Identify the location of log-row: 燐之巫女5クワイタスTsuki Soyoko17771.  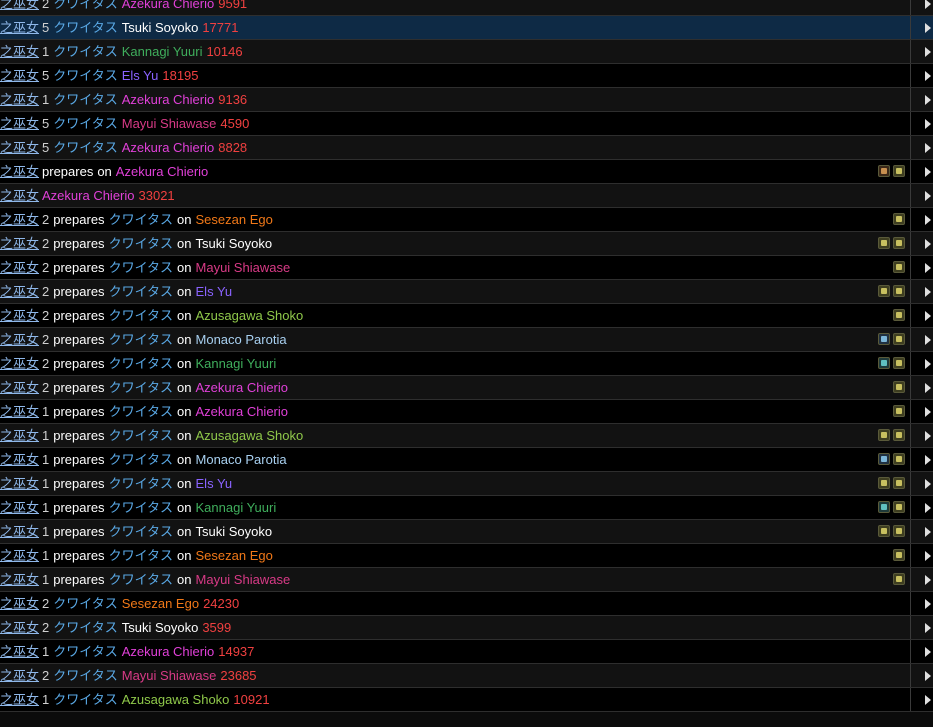
(466, 28).